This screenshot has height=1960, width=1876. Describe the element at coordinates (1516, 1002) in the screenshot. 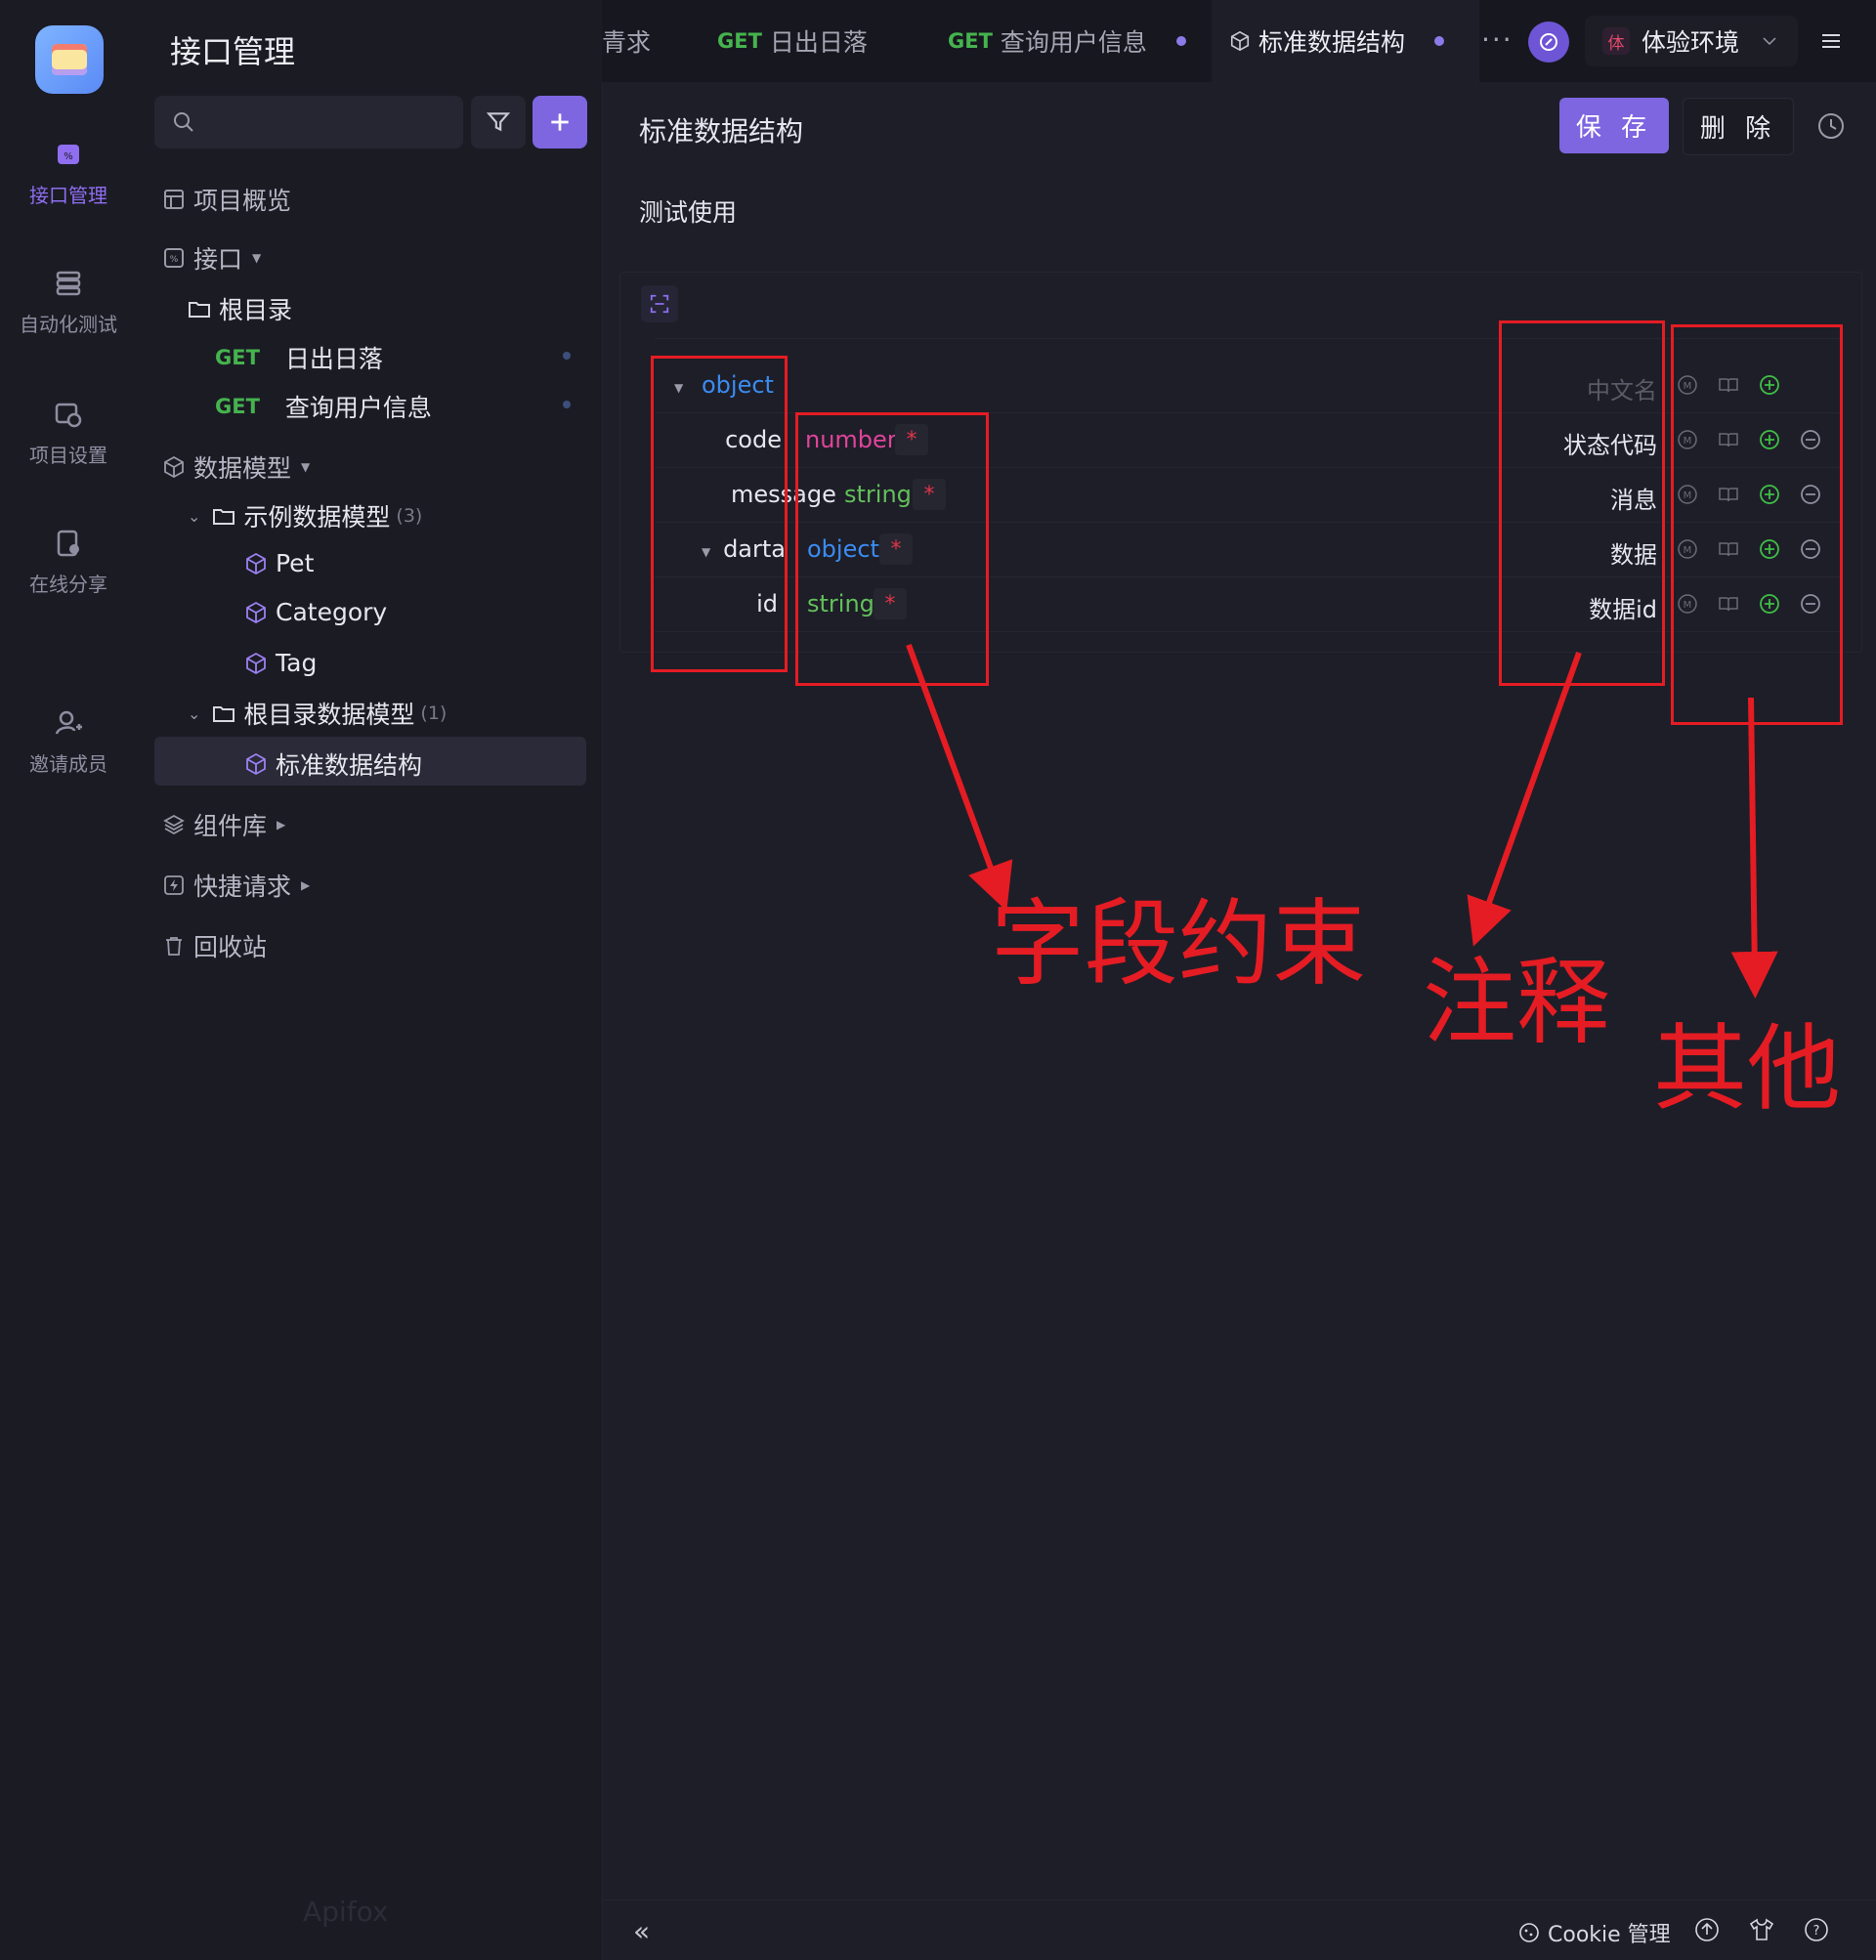

I see `annotation-label-comments: 注释` at that location.